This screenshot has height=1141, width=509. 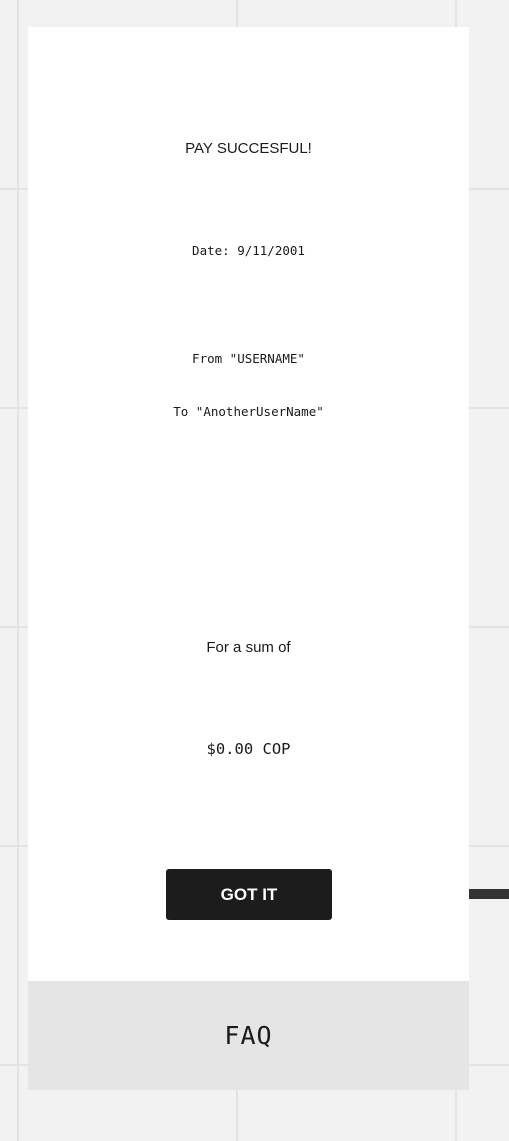 I want to click on faq-label: FAQ, so click(x=248, y=1035).